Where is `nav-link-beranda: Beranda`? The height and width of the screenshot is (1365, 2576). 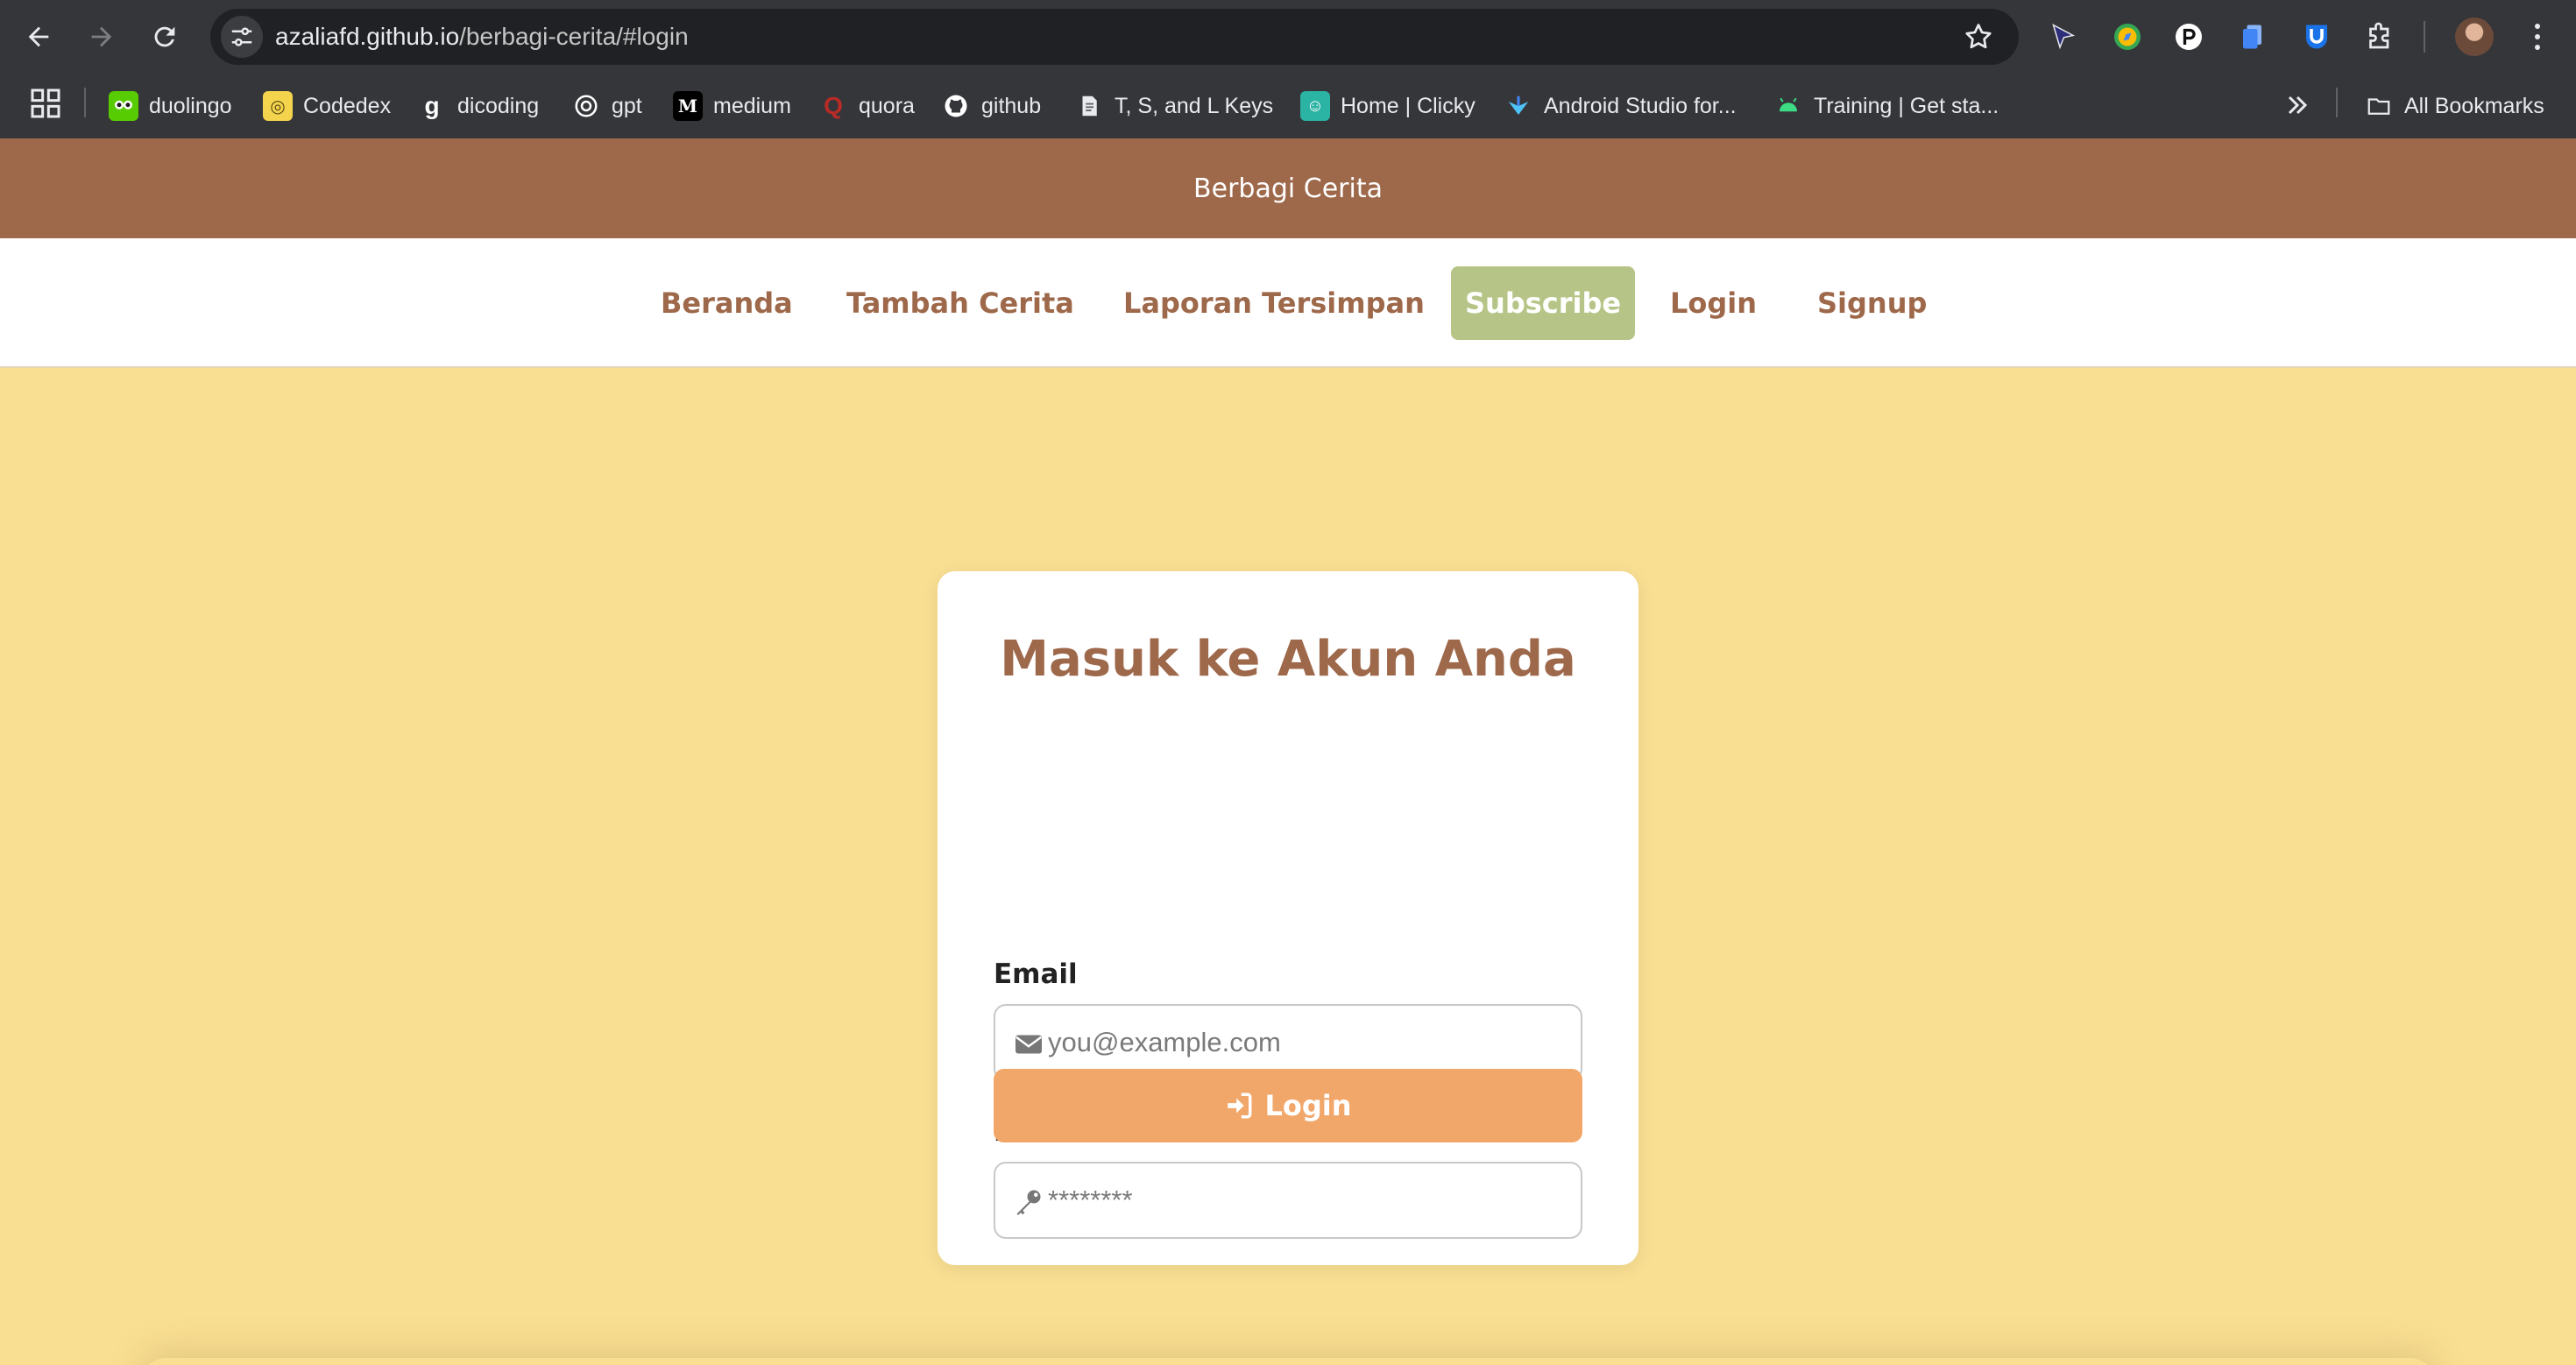 nav-link-beranda: Beranda is located at coordinates (727, 303).